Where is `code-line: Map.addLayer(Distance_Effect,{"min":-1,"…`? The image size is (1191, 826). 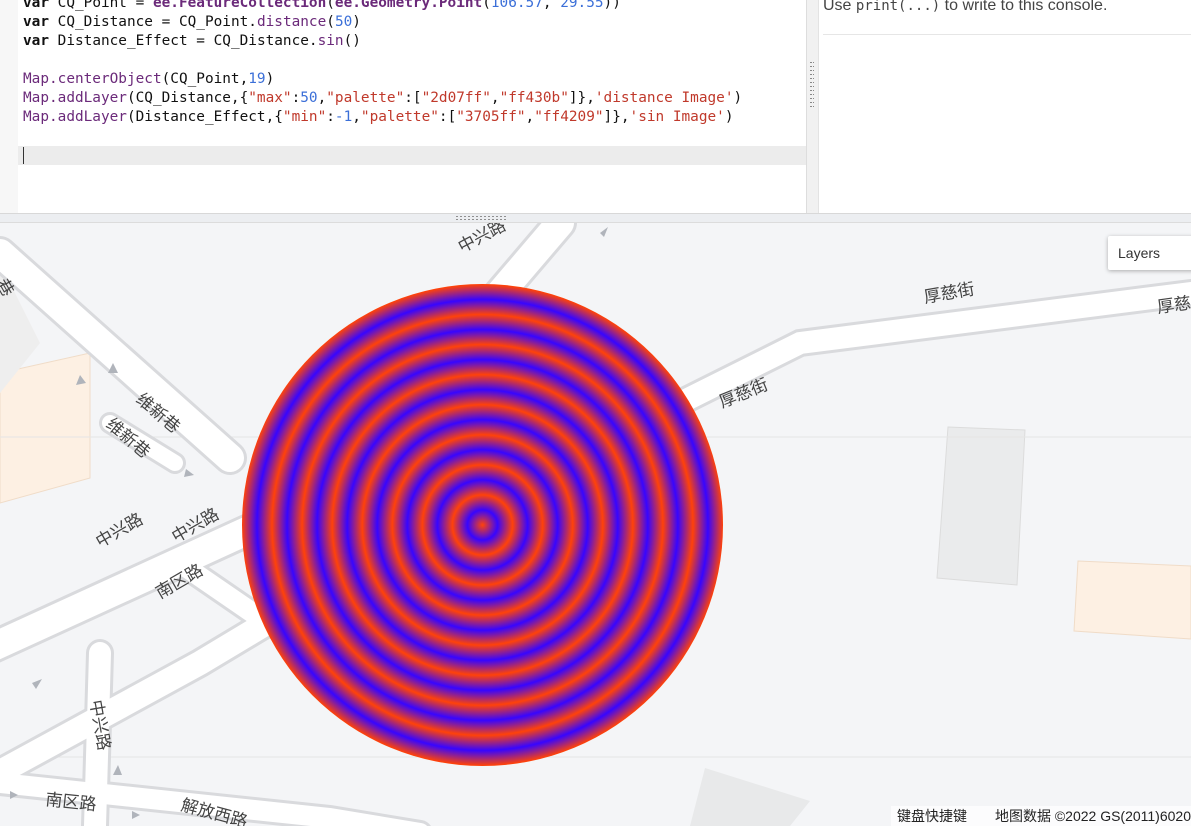 code-line: Map.addLayer(Distance_Effect,{"min":-1,"… is located at coordinates (378, 117).